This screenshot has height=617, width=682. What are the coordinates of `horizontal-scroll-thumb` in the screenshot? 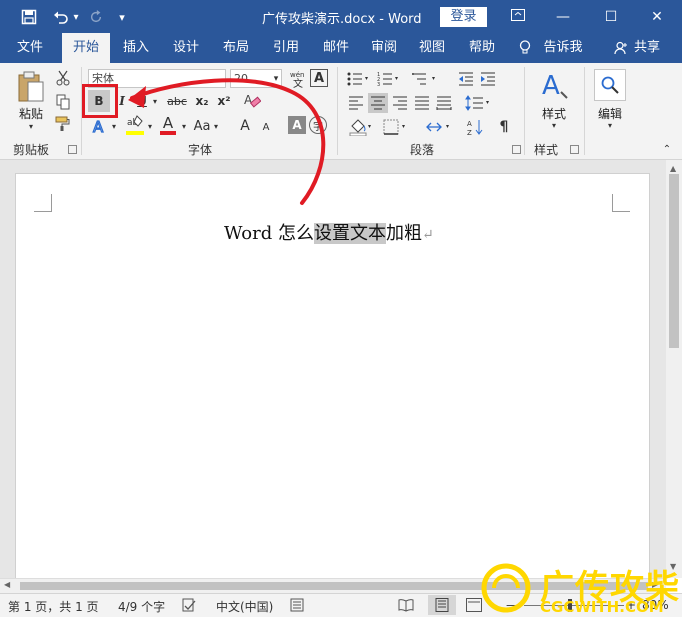 It's located at (334, 586).